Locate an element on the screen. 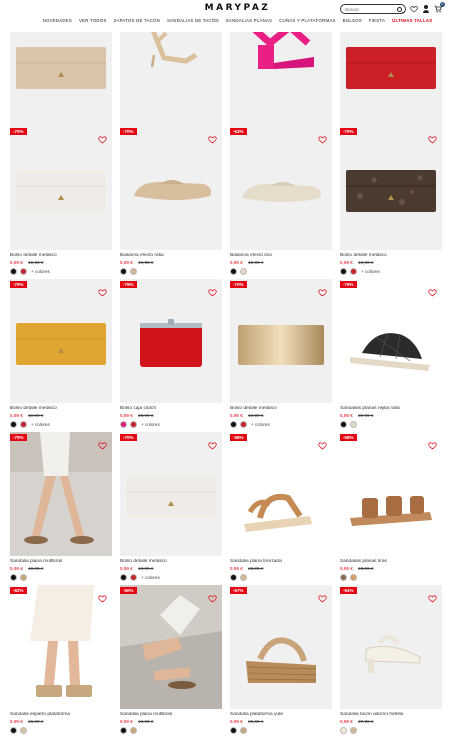  product-image: -63% is located at coordinates (281, 188).